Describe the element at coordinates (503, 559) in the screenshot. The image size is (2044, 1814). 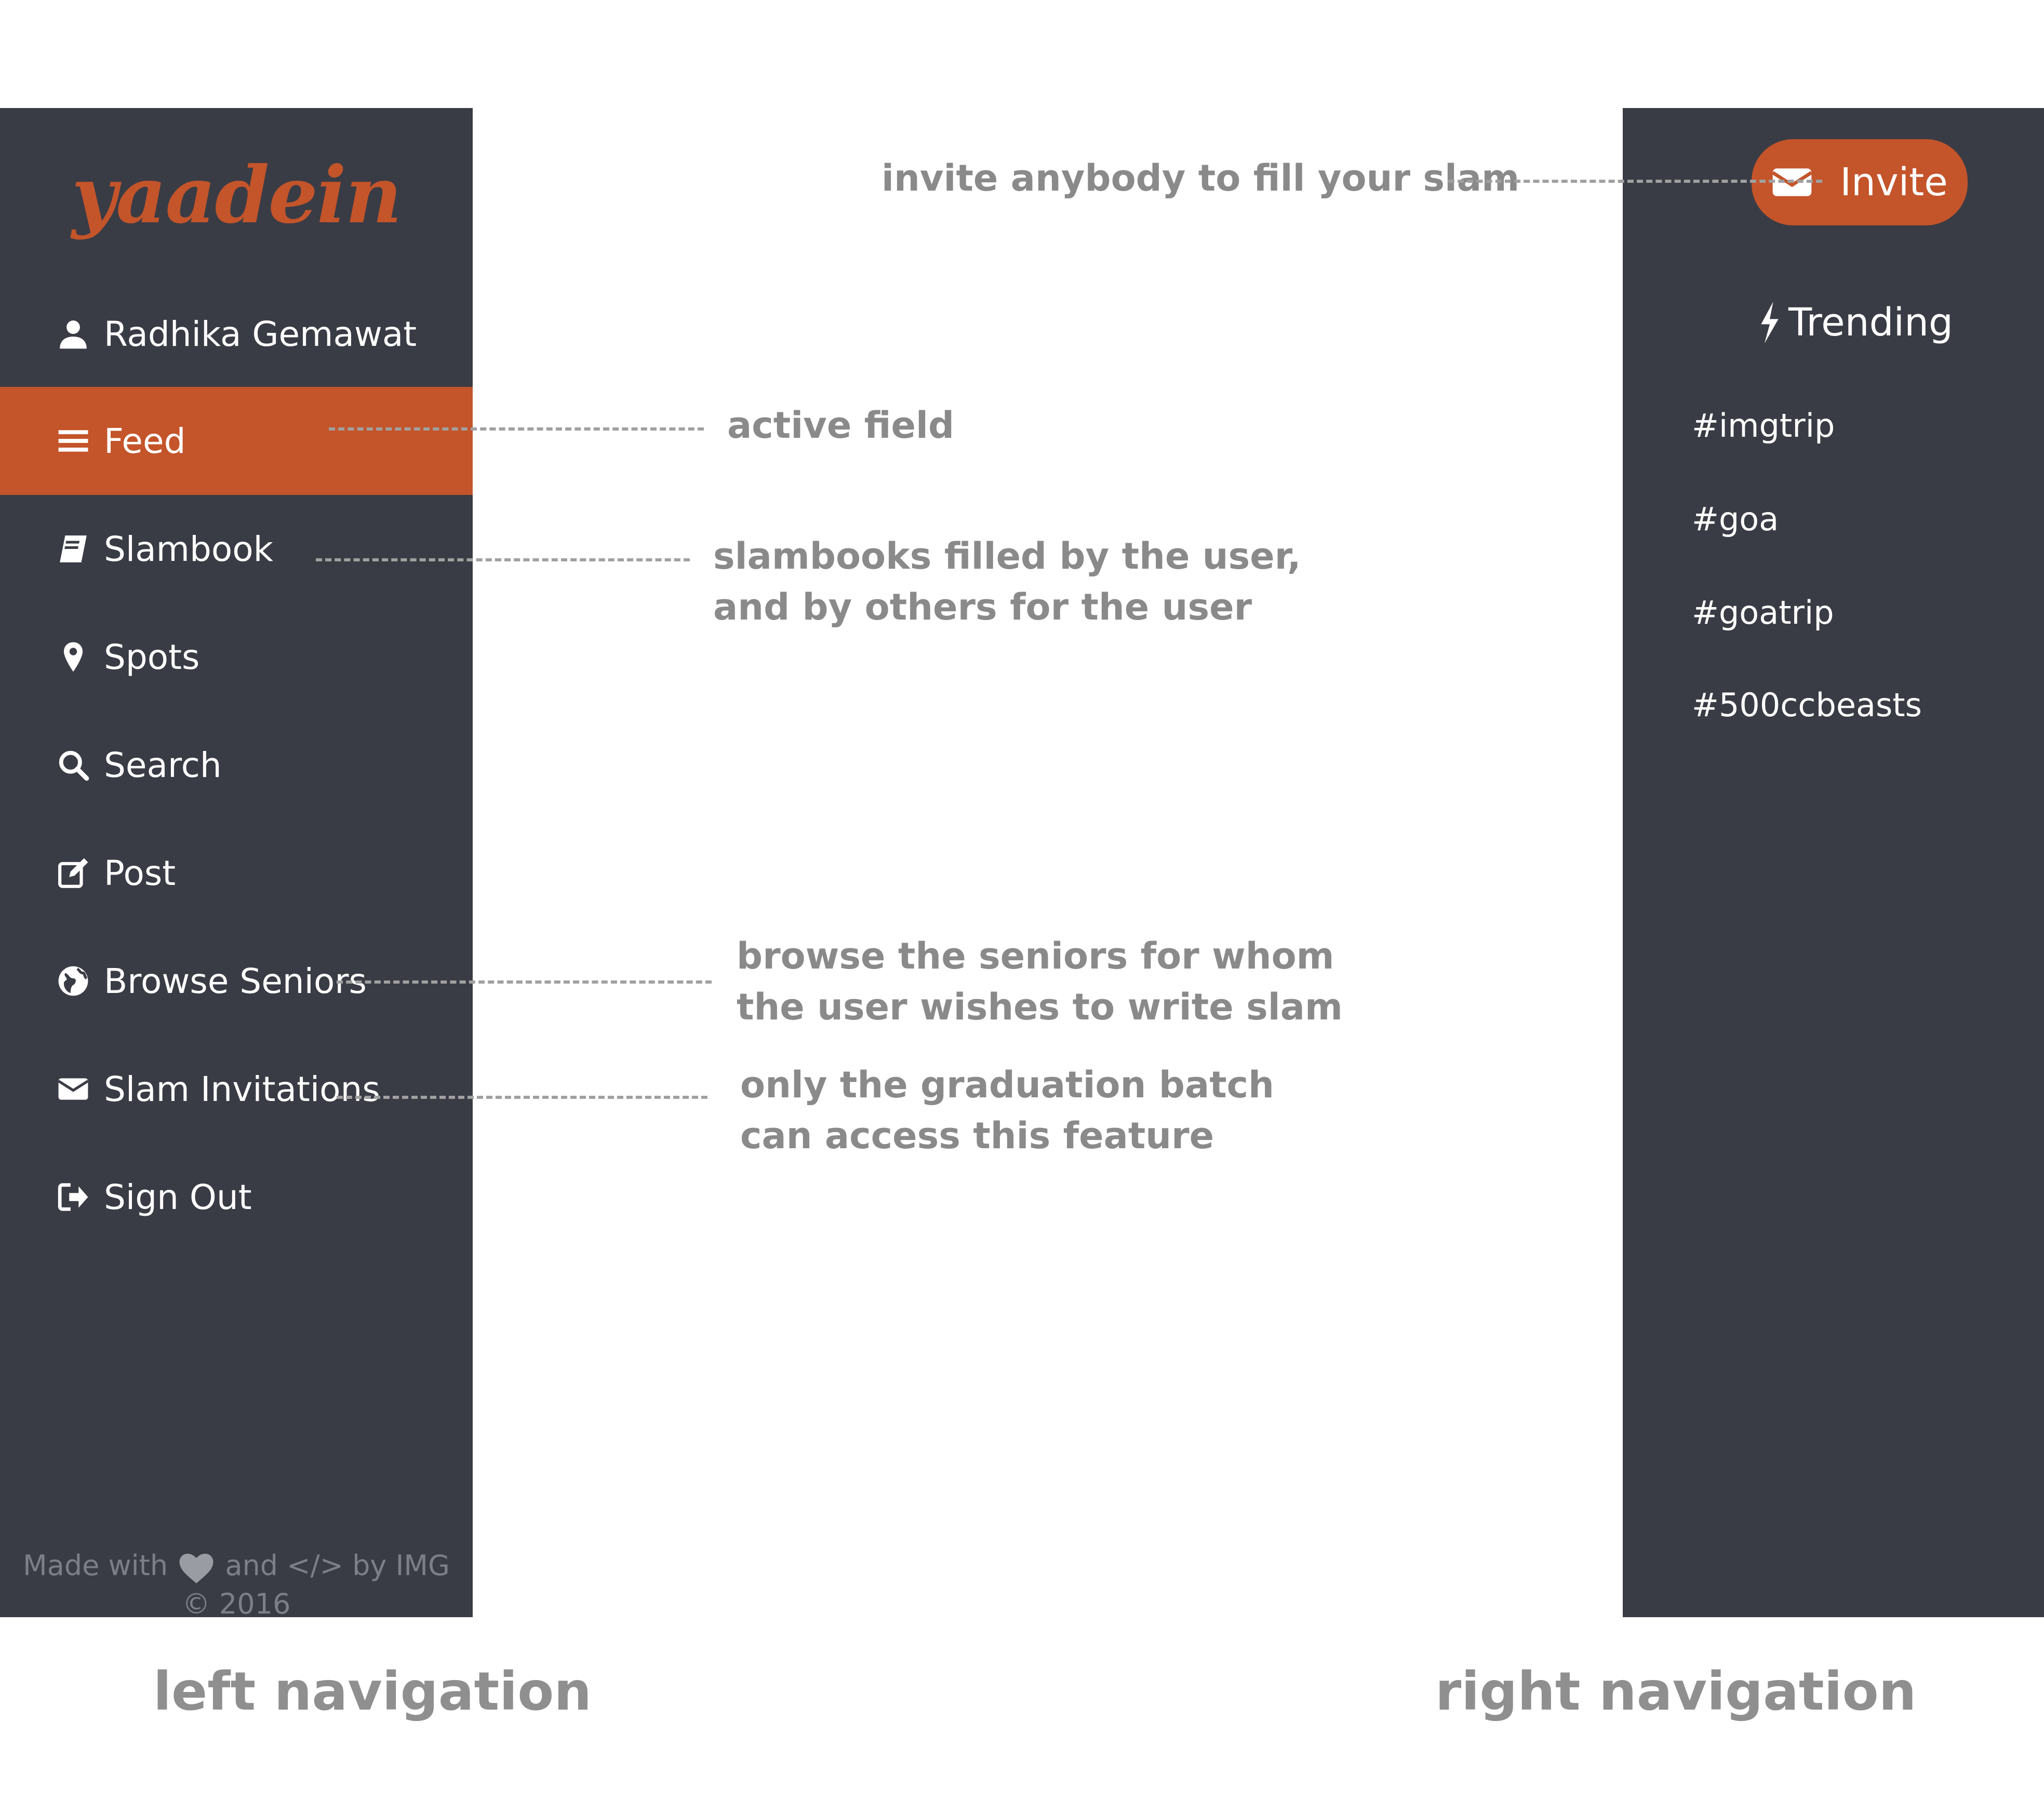
I see `annotation-connector-slambook` at that location.